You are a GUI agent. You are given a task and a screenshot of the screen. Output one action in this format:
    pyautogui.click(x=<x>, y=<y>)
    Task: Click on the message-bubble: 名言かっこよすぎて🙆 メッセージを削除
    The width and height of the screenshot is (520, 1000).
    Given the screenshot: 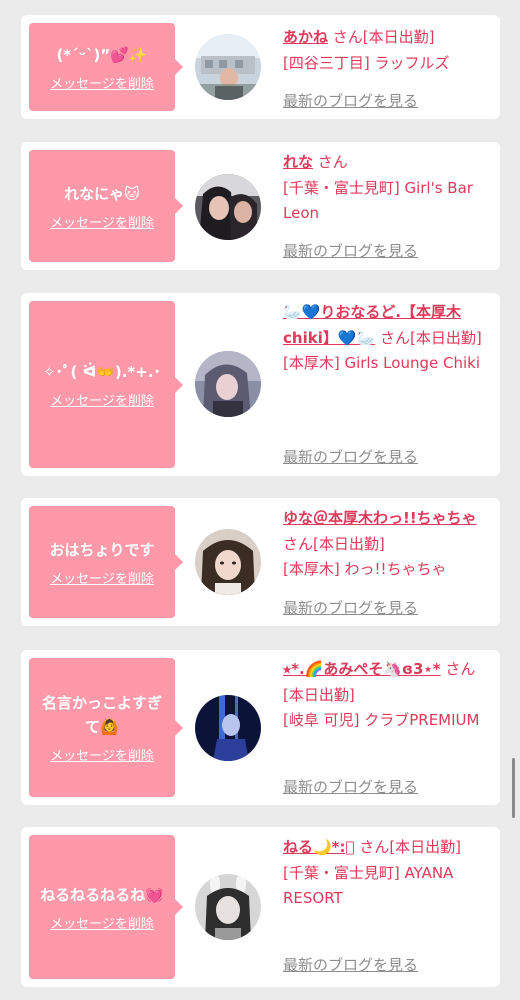 What is the action you would take?
    pyautogui.click(x=106, y=727)
    